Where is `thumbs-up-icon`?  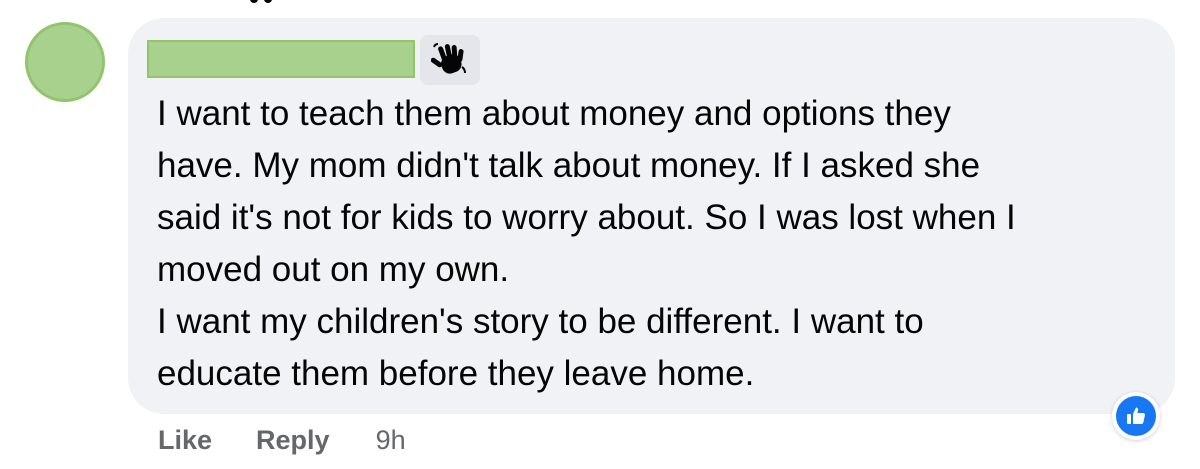
thumbs-up-icon is located at coordinates (1136, 415).